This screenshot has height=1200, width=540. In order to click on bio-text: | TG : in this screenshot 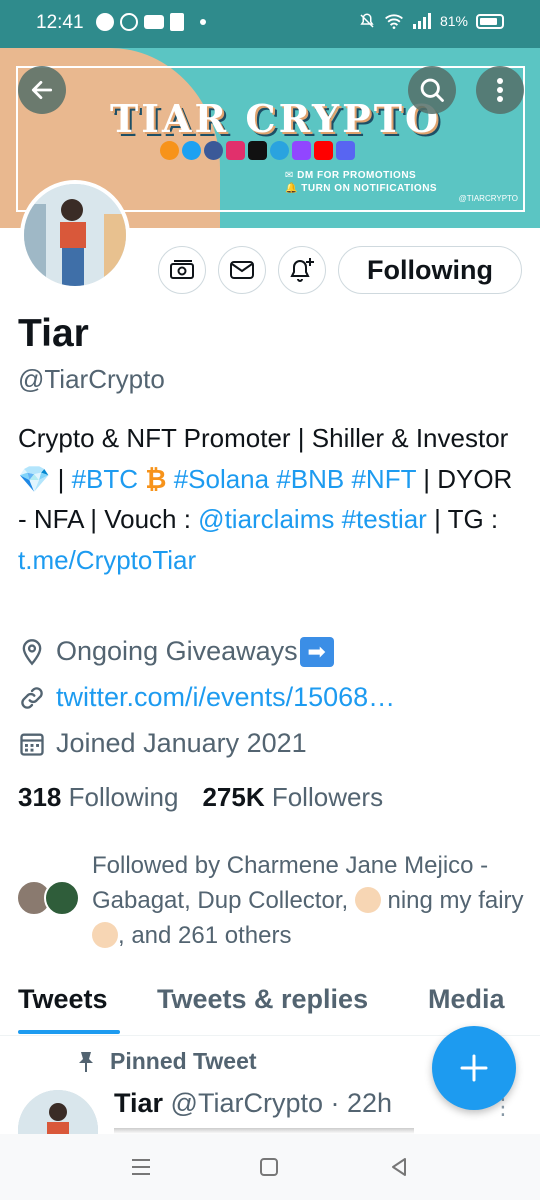, I will do `click(462, 519)`.